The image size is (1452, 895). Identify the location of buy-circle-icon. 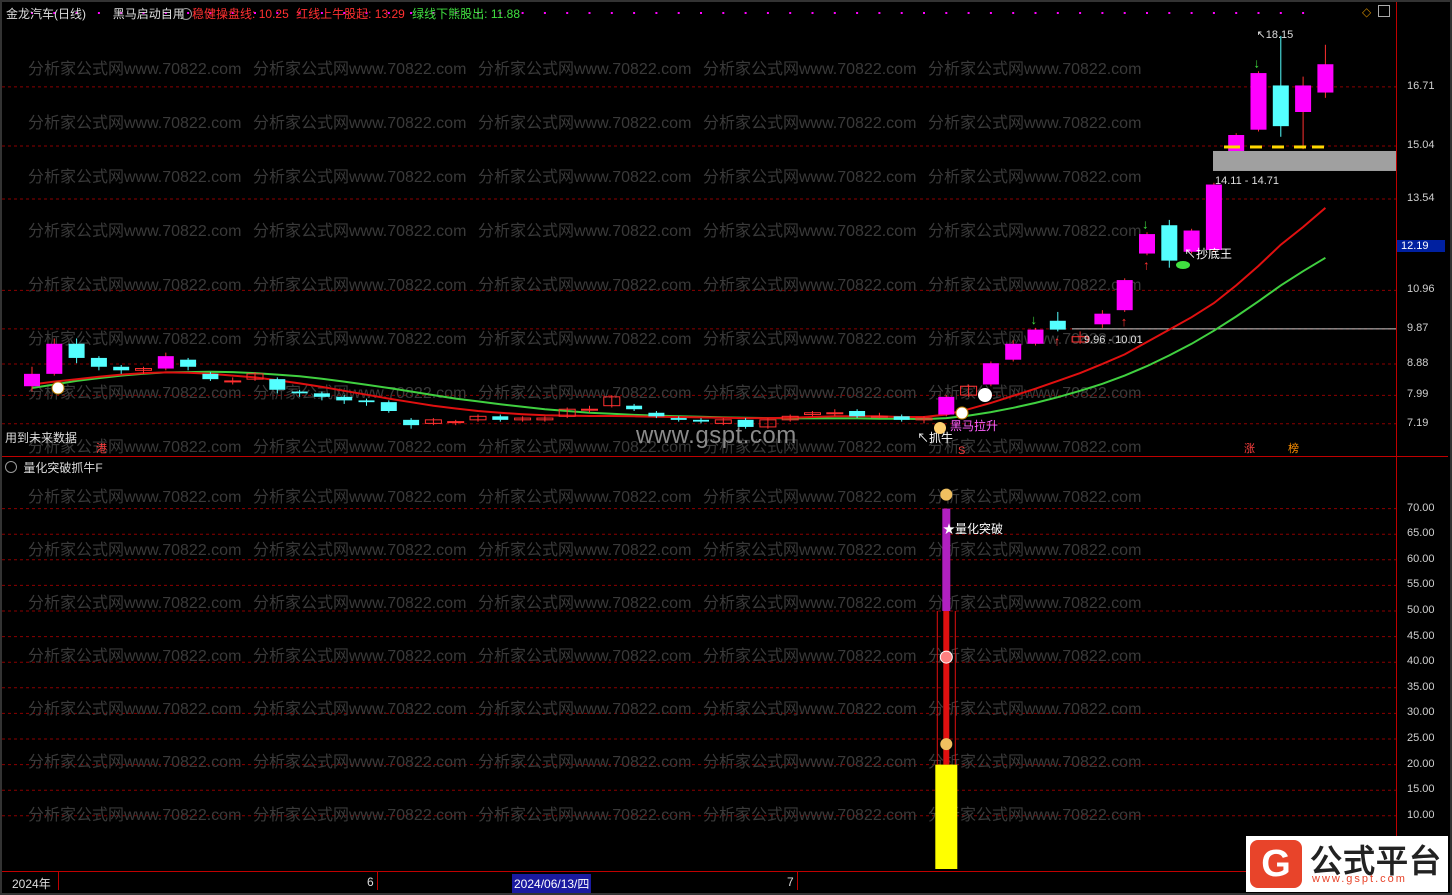
(962, 413).